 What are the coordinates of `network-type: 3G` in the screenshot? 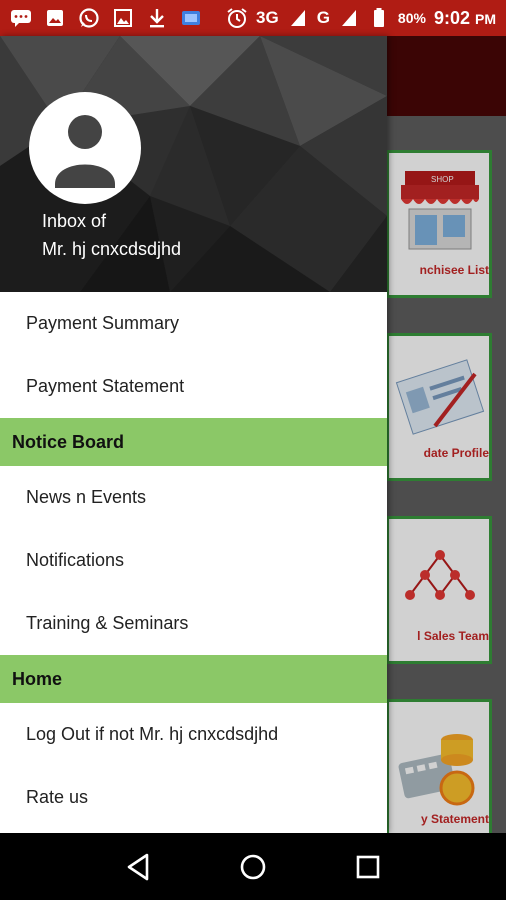 It's located at (267, 17).